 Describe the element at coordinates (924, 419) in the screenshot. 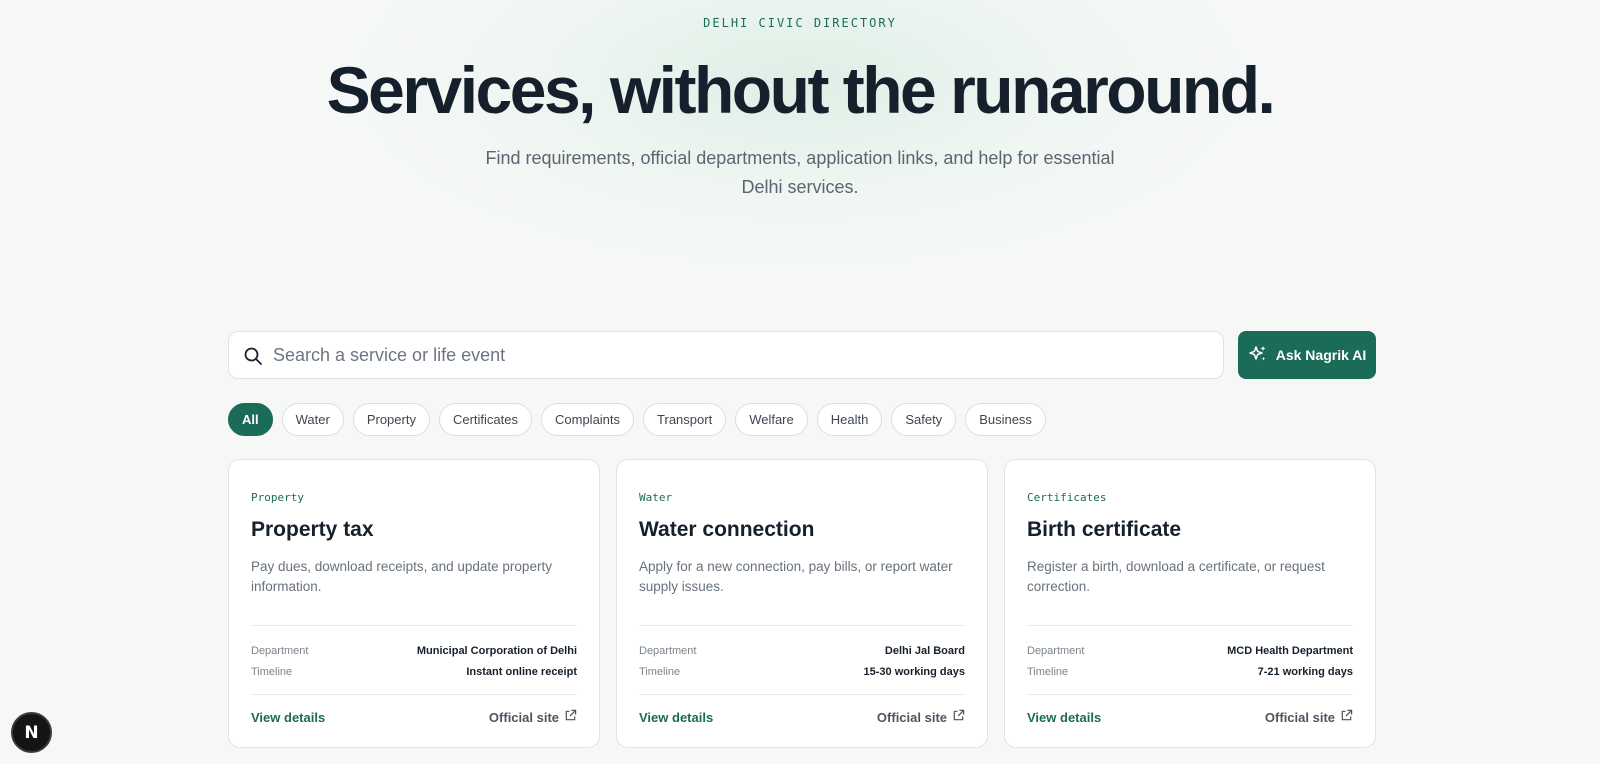

I see `filter-chip-safety: Safety` at that location.